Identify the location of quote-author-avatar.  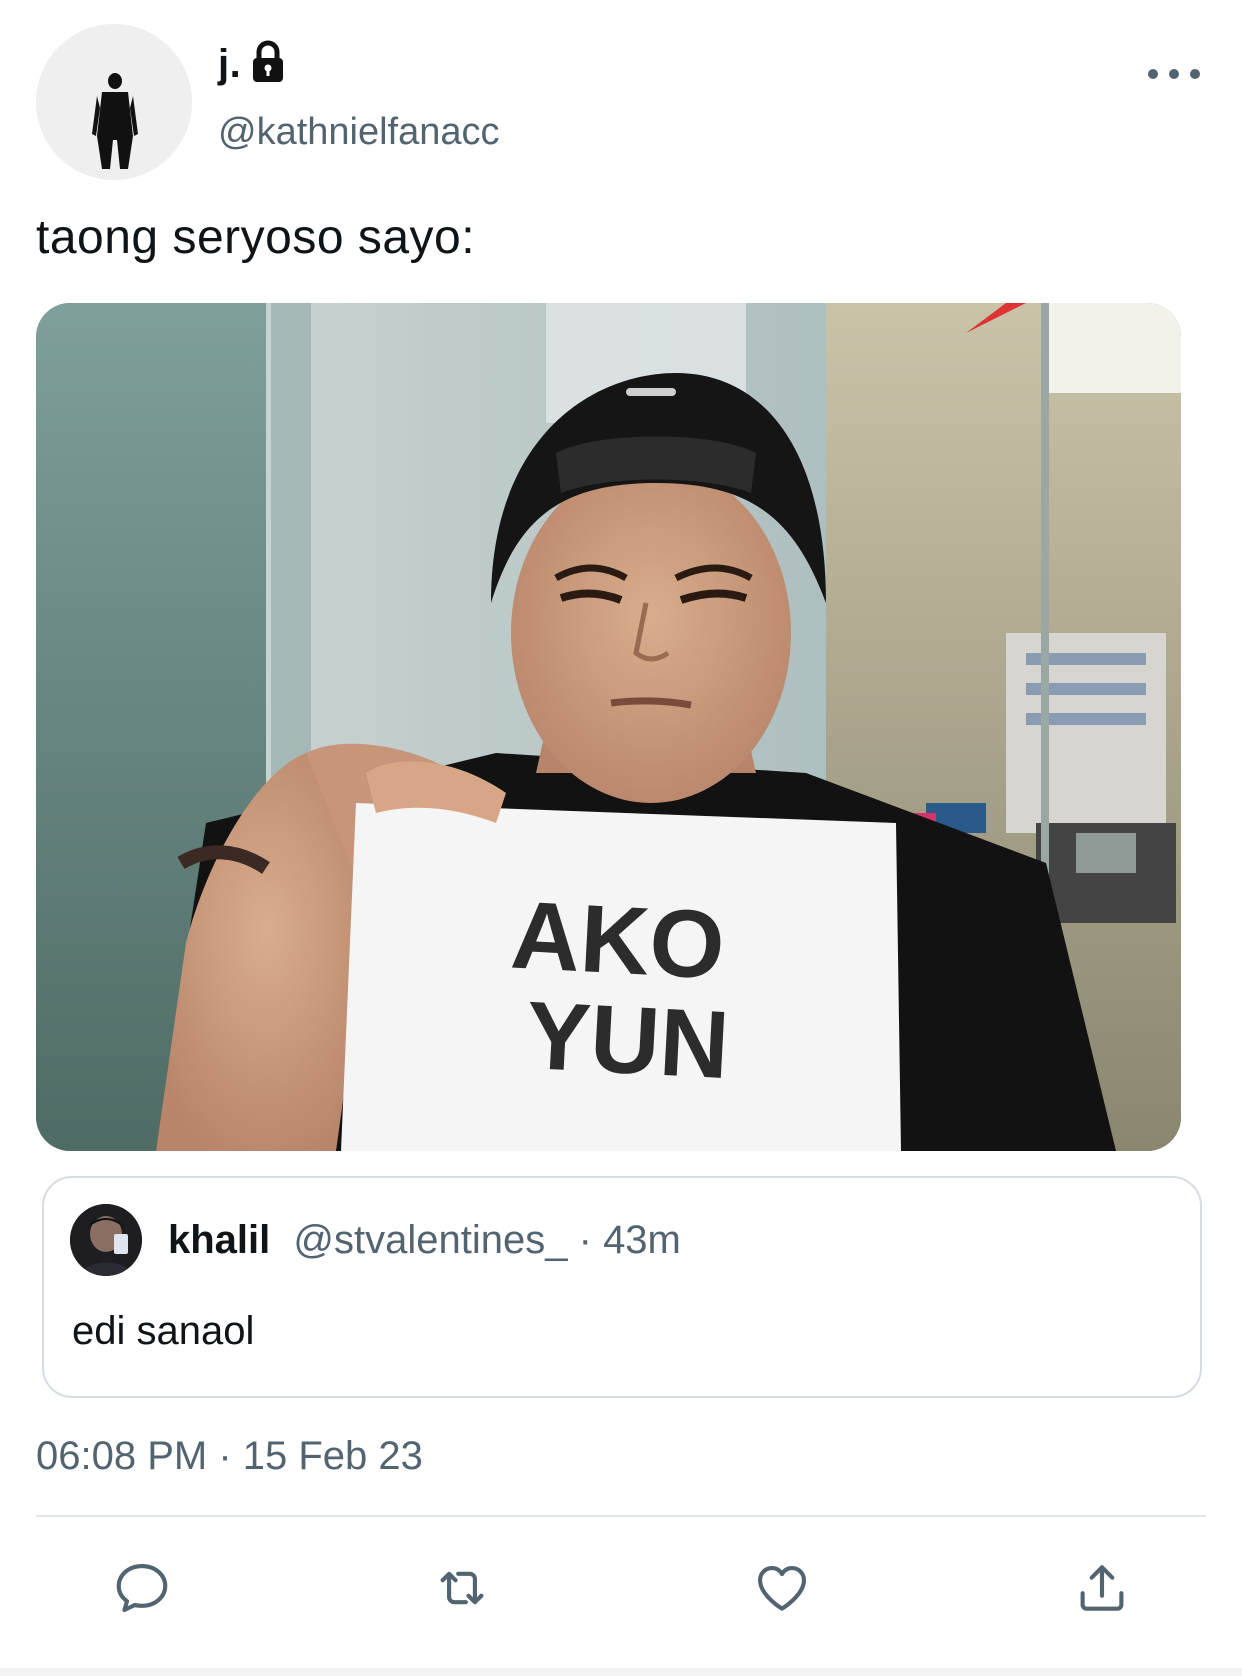
(106, 1240).